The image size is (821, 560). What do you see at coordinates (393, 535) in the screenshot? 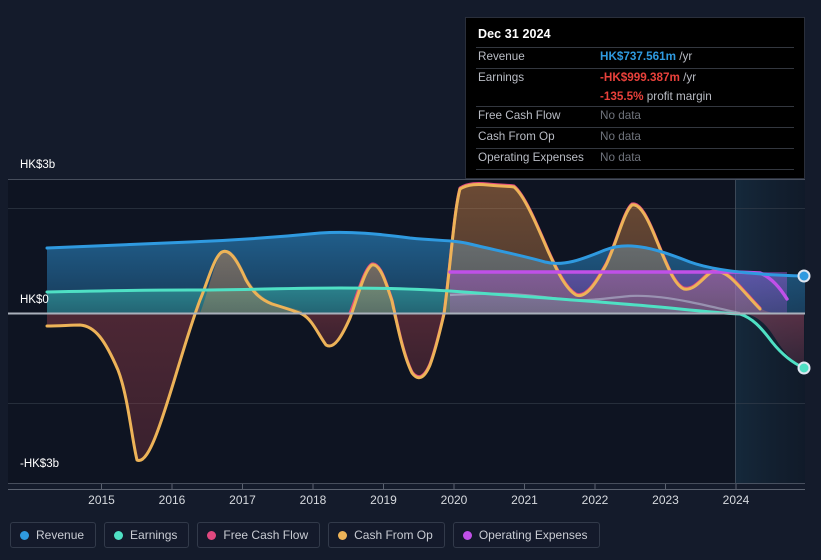
I see `legend-label: Cash From Op` at bounding box center [393, 535].